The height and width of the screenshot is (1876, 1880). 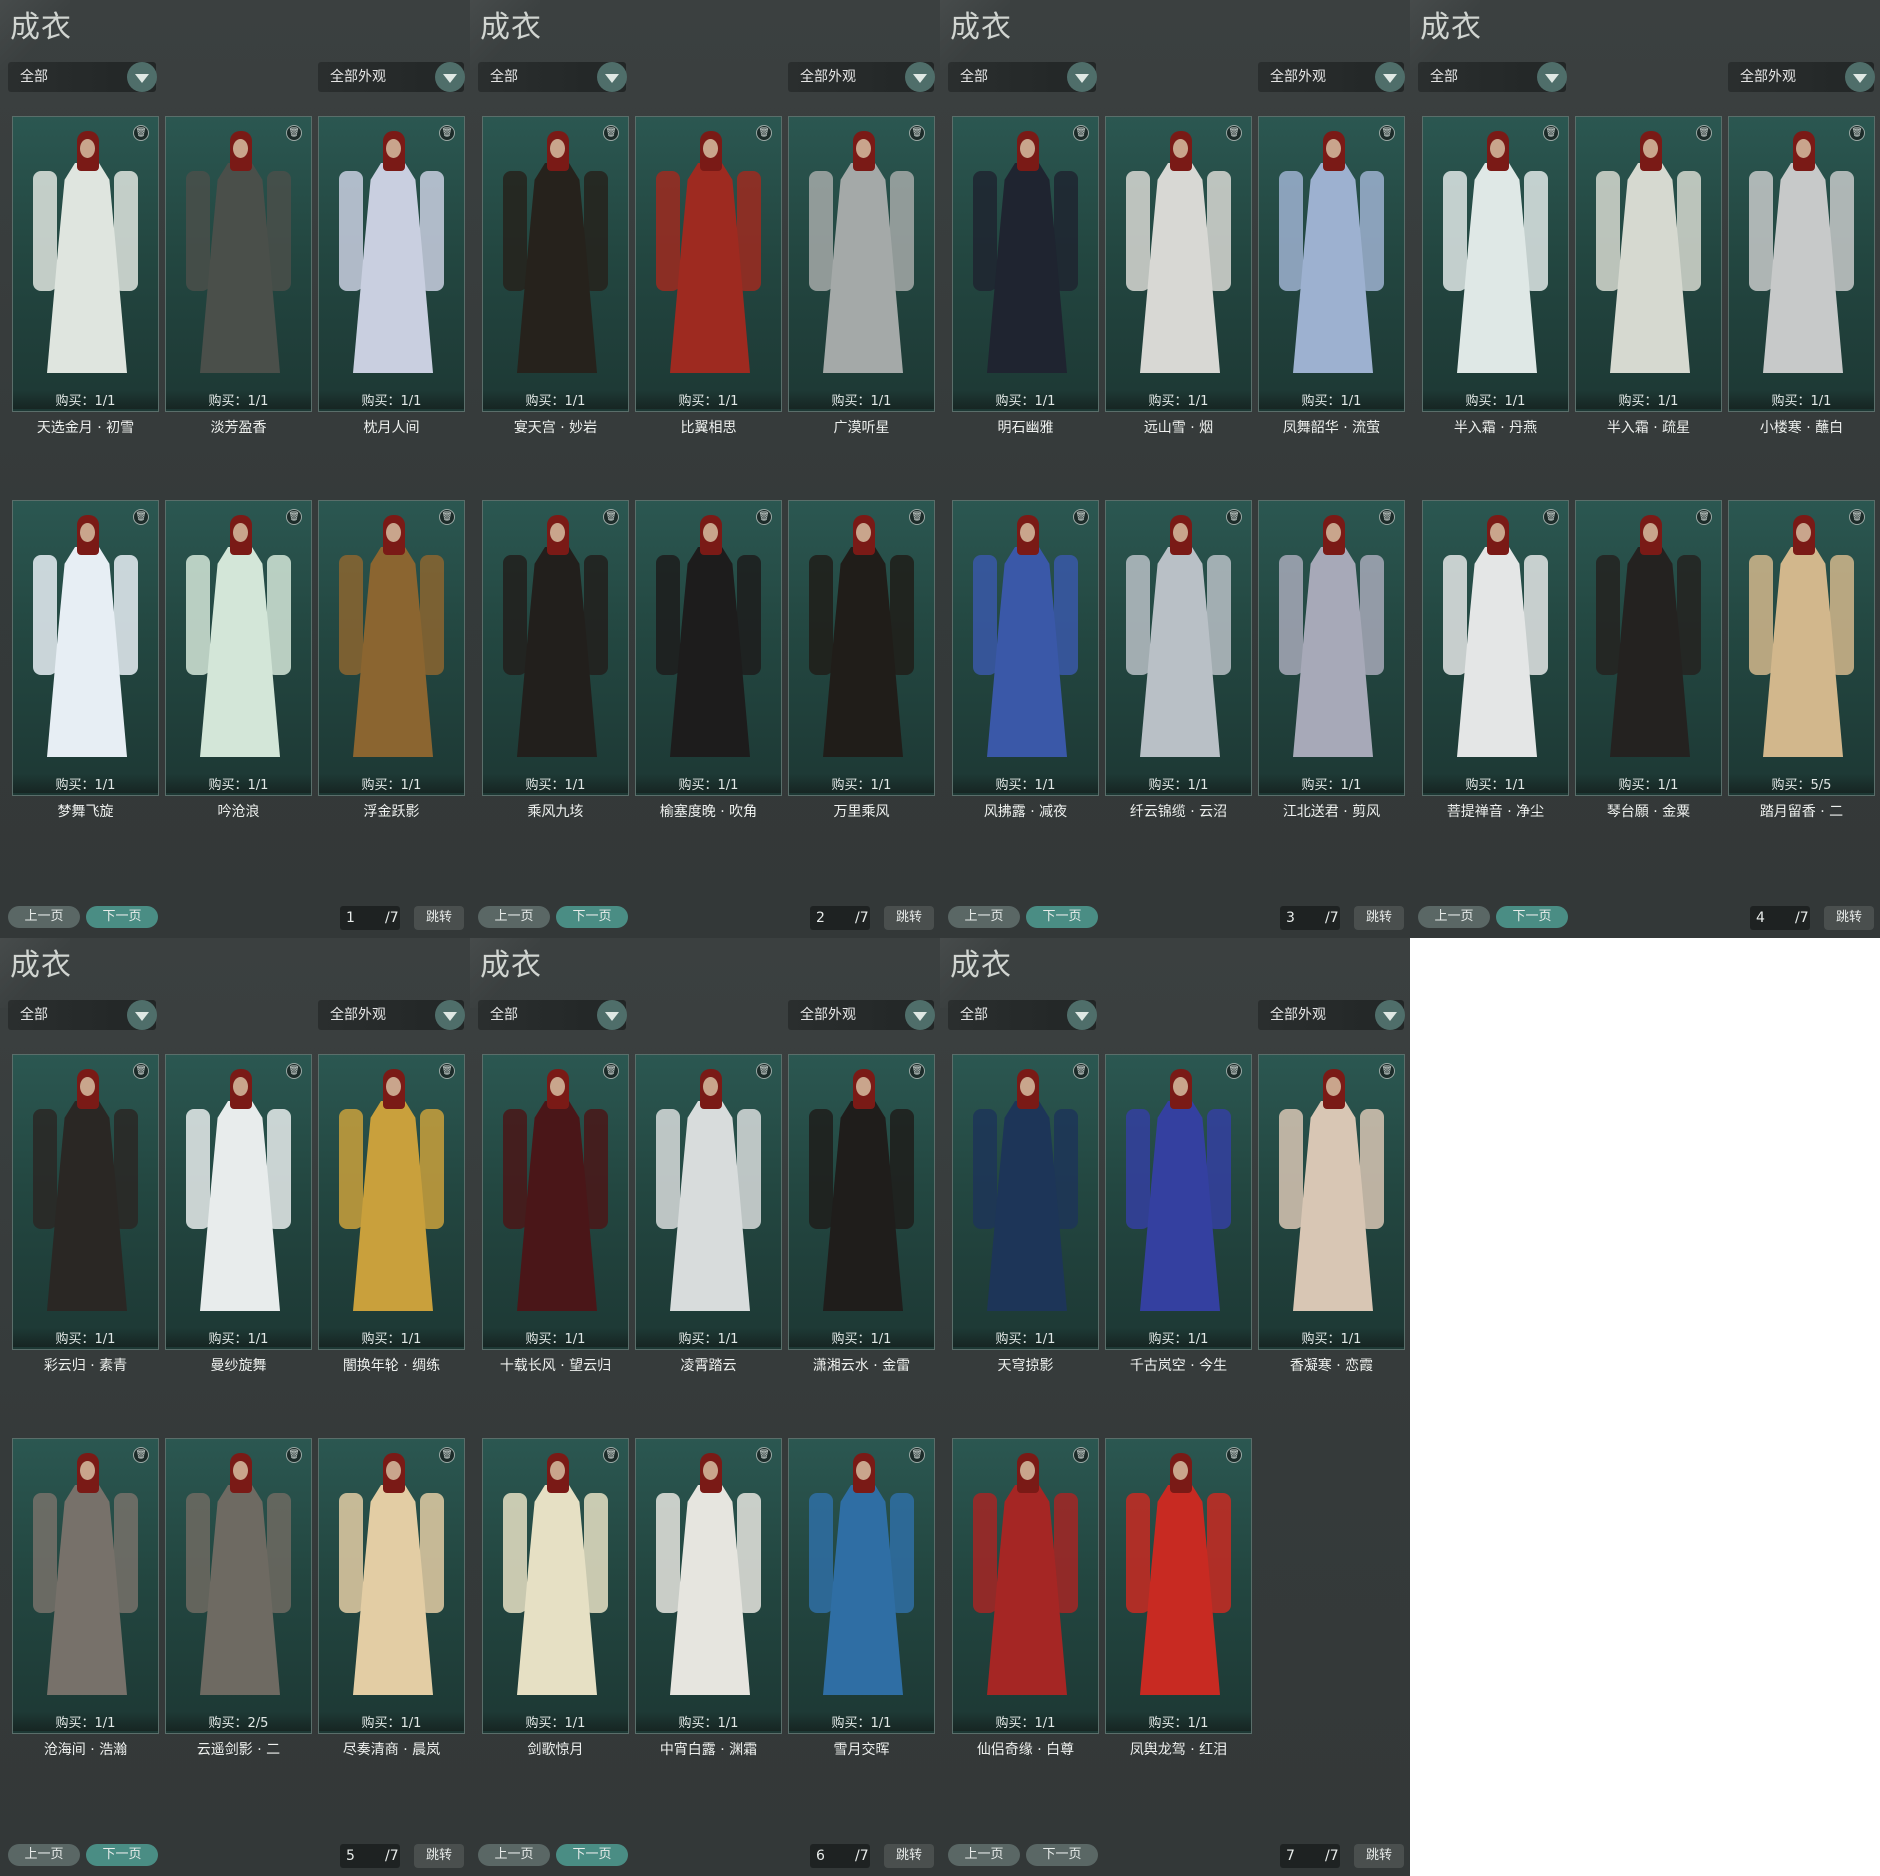 I want to click on outfit-card: 🗑 购买：5/5, so click(x=1801, y=648).